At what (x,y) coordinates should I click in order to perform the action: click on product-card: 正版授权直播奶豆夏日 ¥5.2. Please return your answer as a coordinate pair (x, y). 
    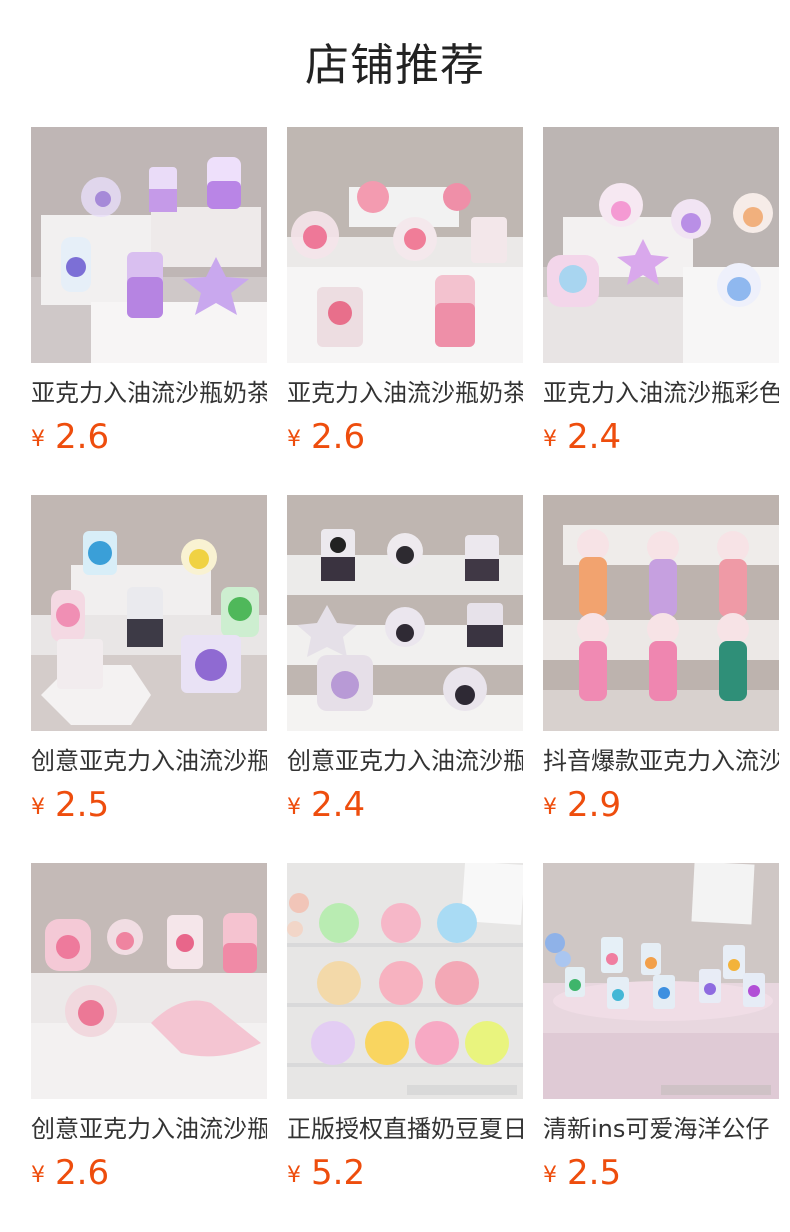
    Looking at the image, I should click on (405, 1033).